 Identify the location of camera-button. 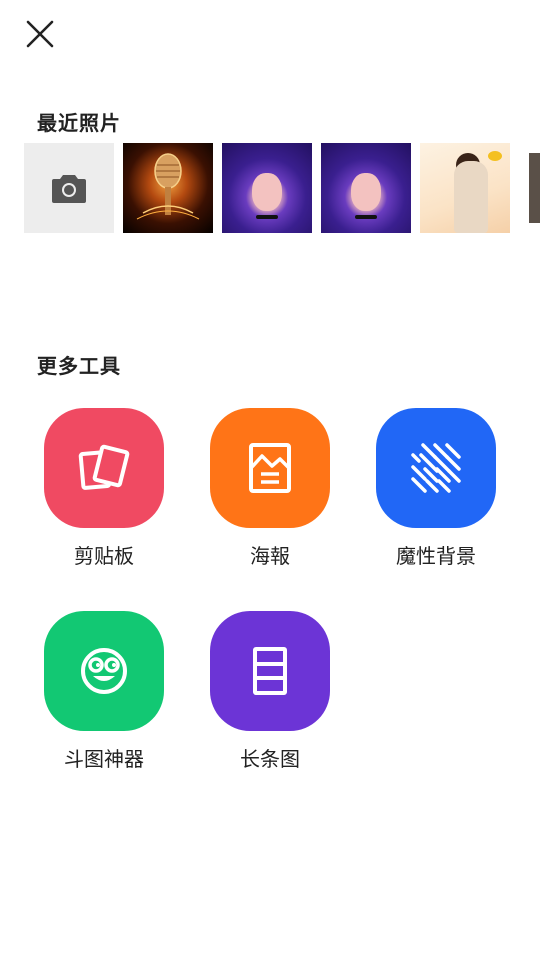
(69, 188).